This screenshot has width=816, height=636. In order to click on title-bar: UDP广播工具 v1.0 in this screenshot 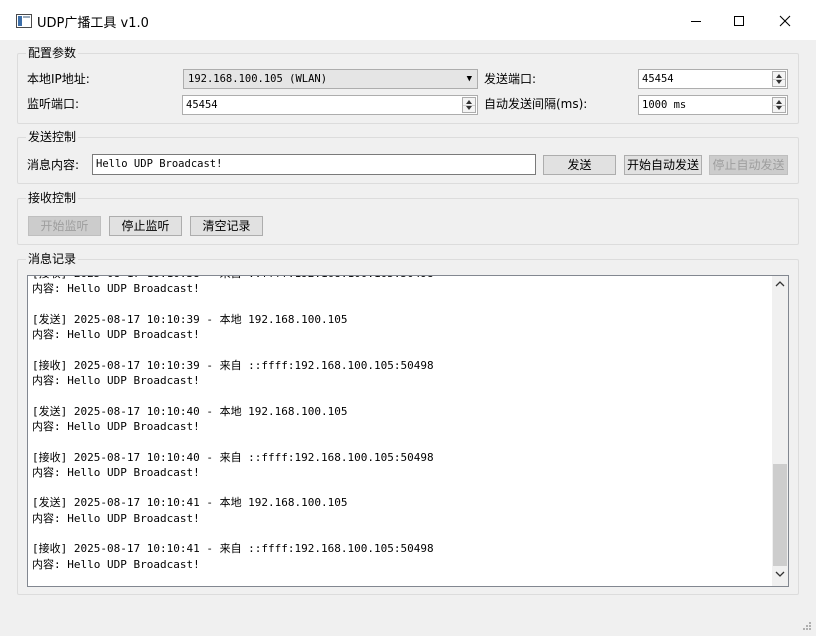, I will do `click(408, 20)`.